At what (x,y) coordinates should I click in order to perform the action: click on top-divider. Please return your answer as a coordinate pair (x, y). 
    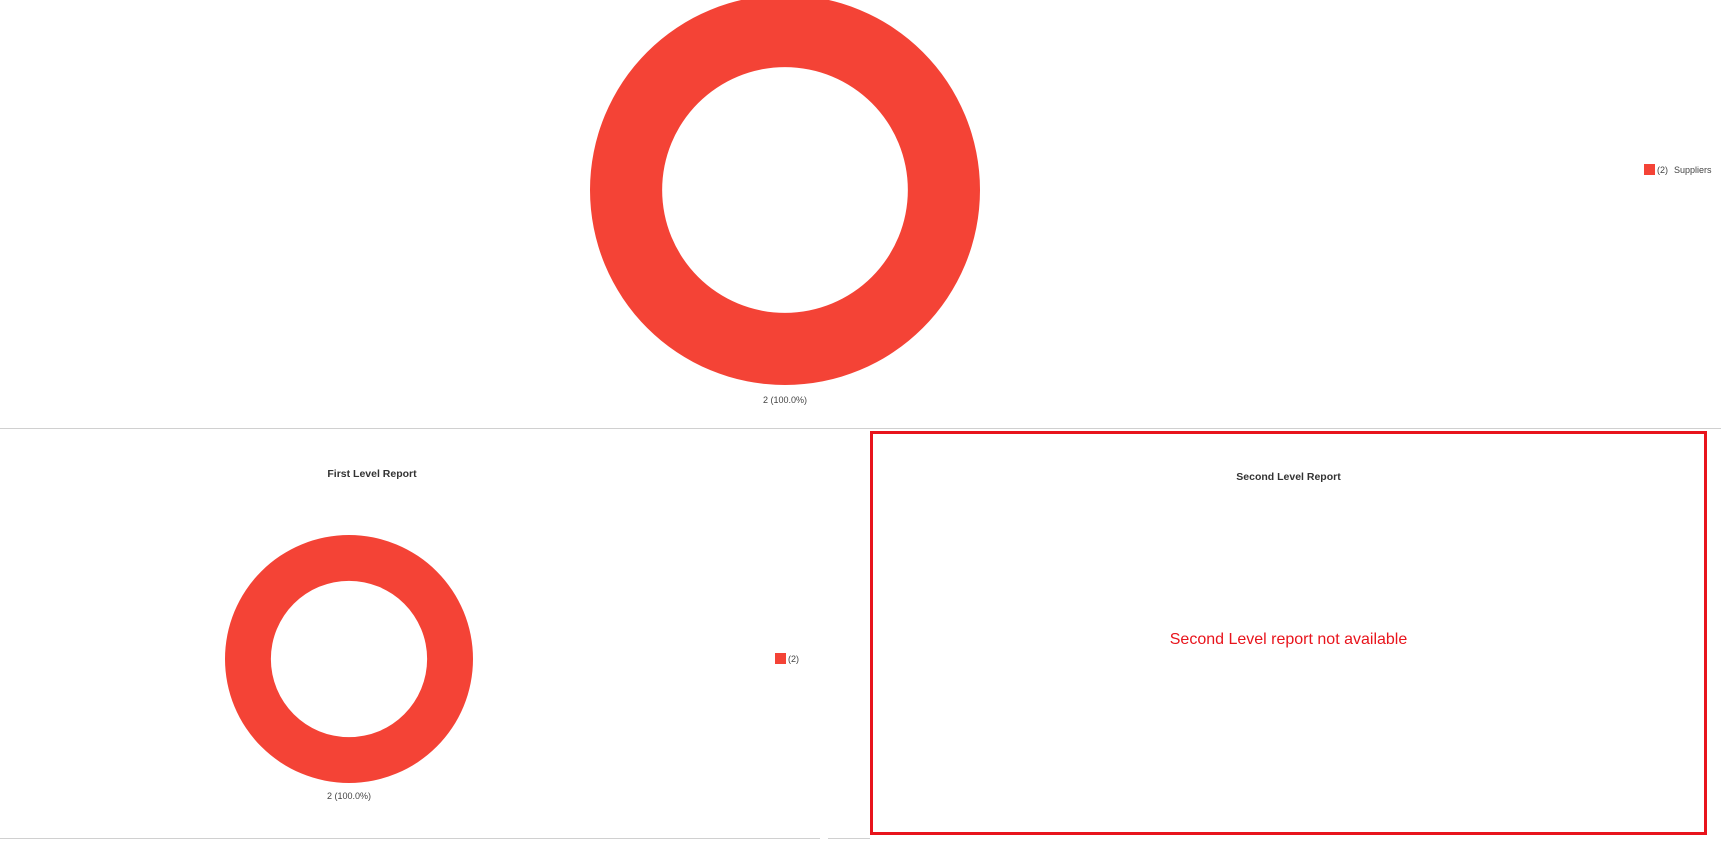
    Looking at the image, I should click on (860, 428).